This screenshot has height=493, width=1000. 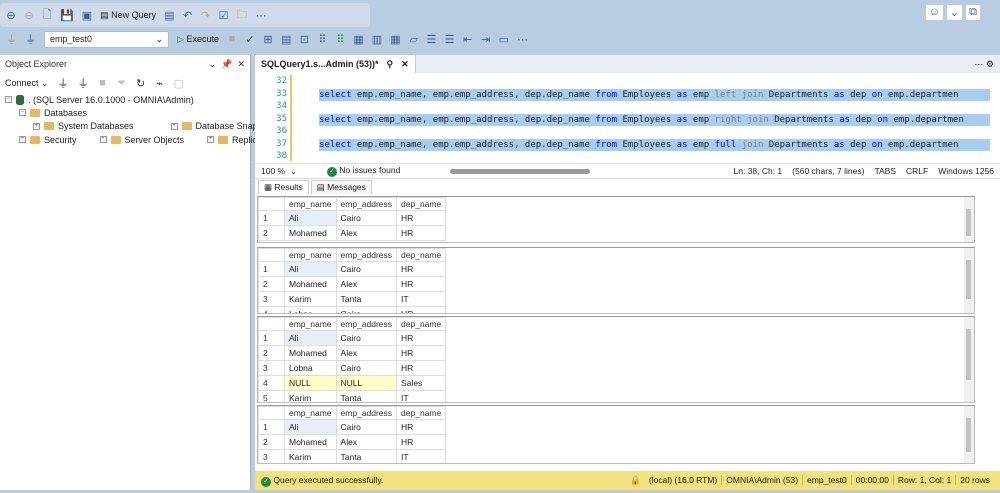 I want to click on pin-icon: 📌, so click(x=226, y=64).